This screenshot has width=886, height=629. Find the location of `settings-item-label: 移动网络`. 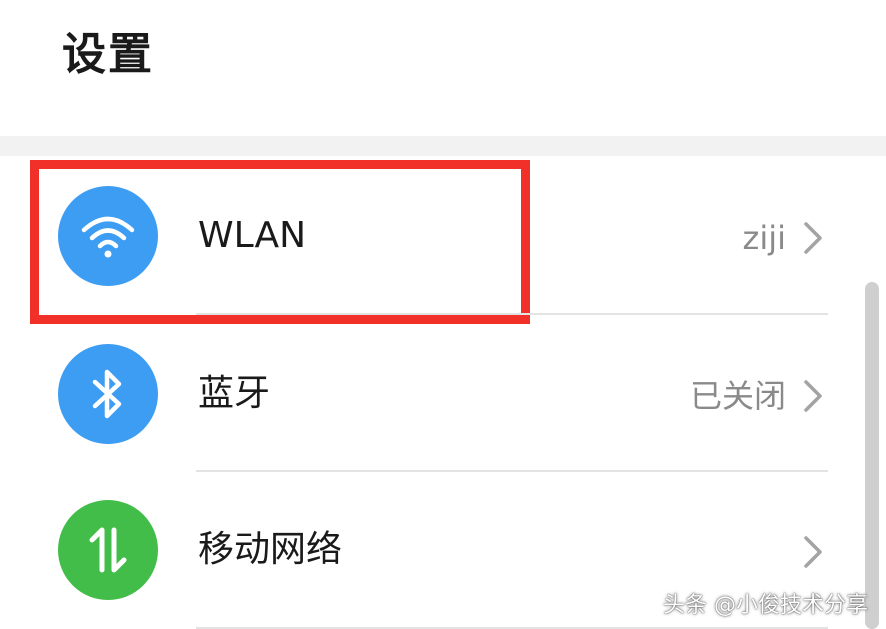

settings-item-label: 移动网络 is located at coordinates (270, 549).